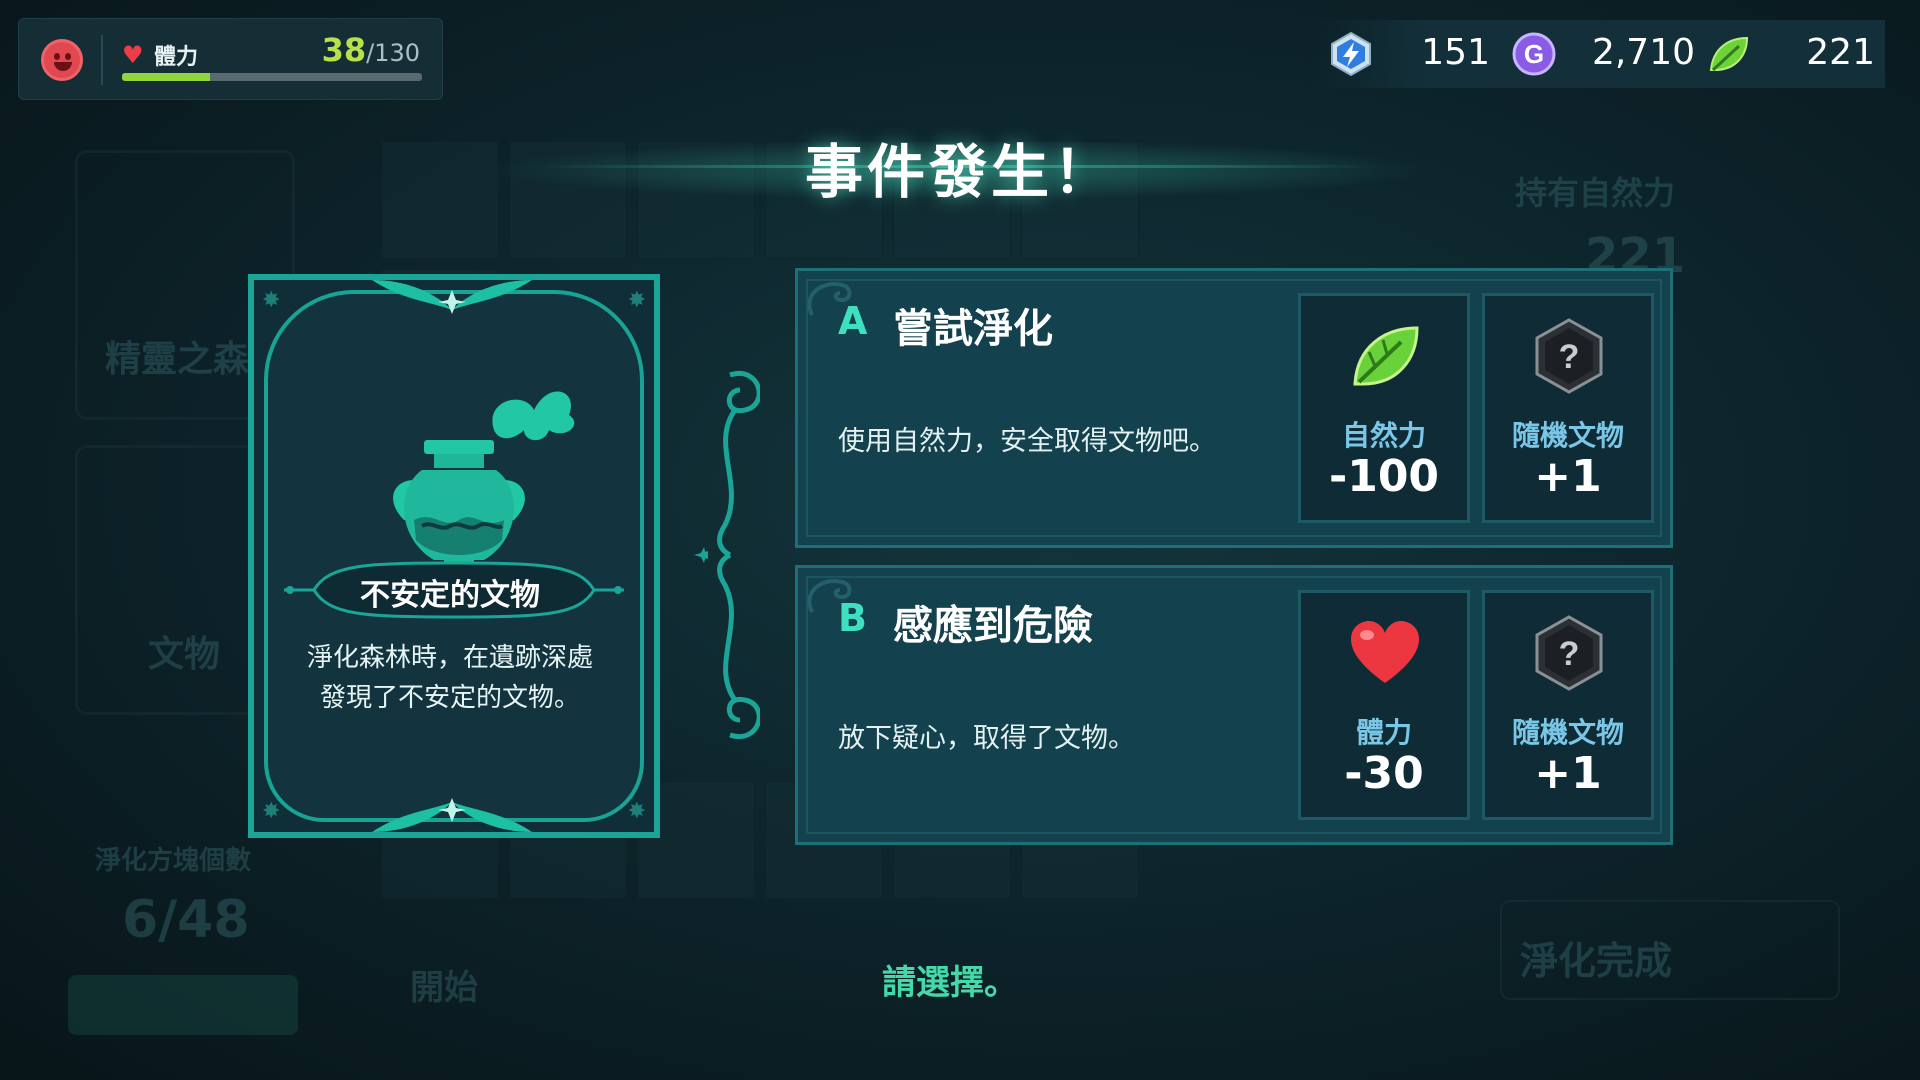  I want to click on option-a: A 嘗試淨化 使用自然力，安全取得文物吧。 自然力 -100 ? 隨機文物 +1, so click(1234, 408).